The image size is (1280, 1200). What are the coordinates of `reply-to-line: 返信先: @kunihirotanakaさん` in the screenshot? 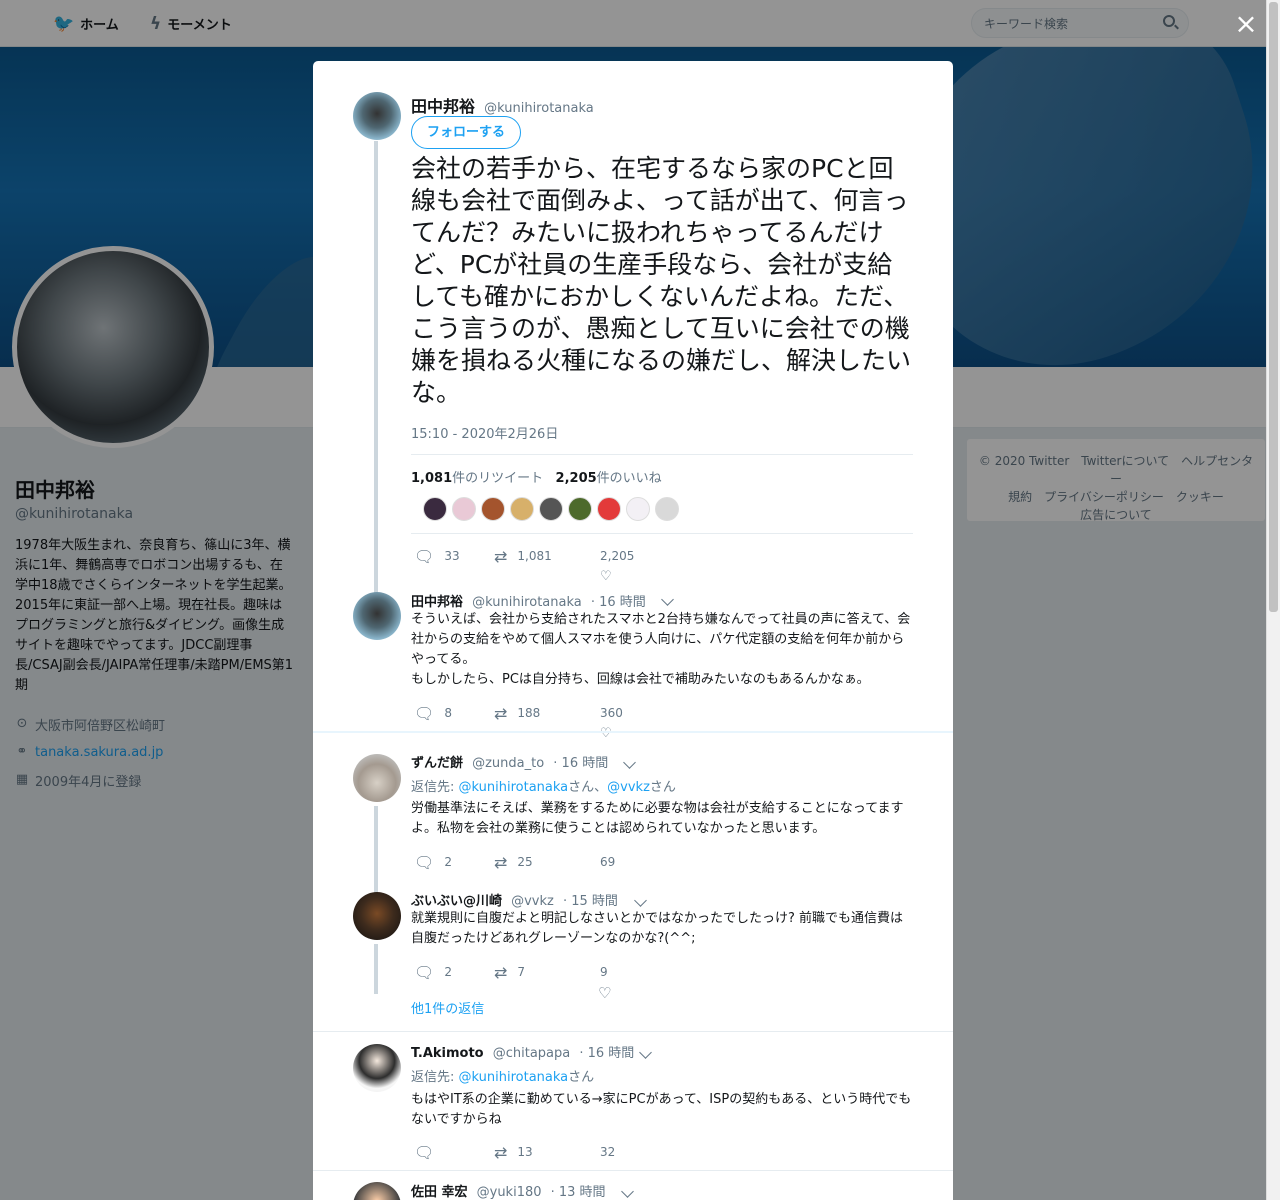 It's located at (502, 1075).